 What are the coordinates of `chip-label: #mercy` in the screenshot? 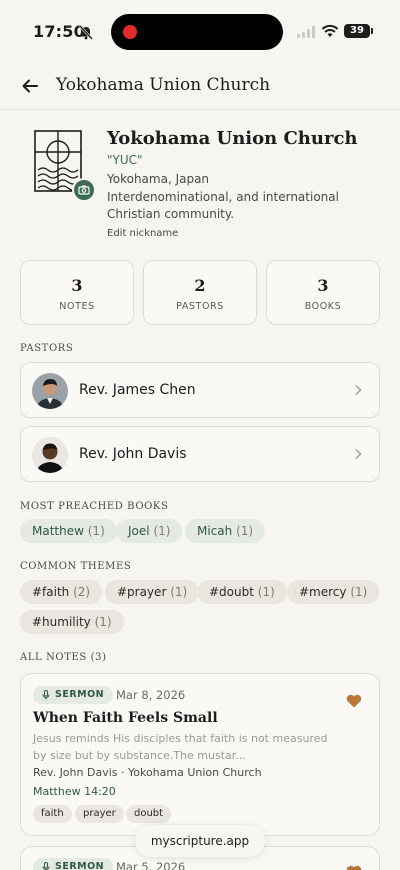 It's located at (323, 592).